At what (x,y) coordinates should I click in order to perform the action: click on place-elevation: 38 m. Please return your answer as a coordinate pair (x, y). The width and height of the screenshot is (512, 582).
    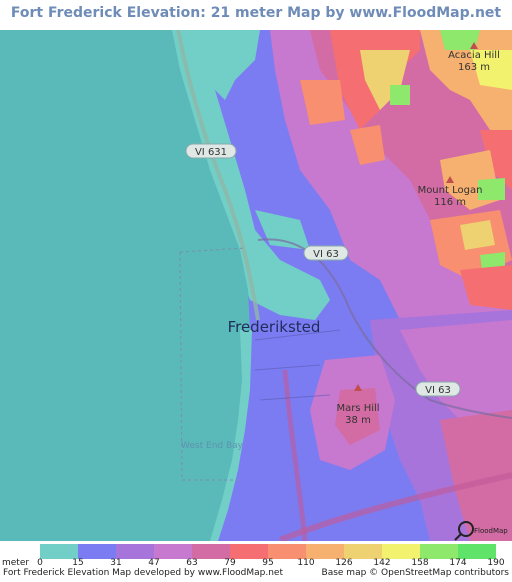
    Looking at the image, I should click on (358, 420).